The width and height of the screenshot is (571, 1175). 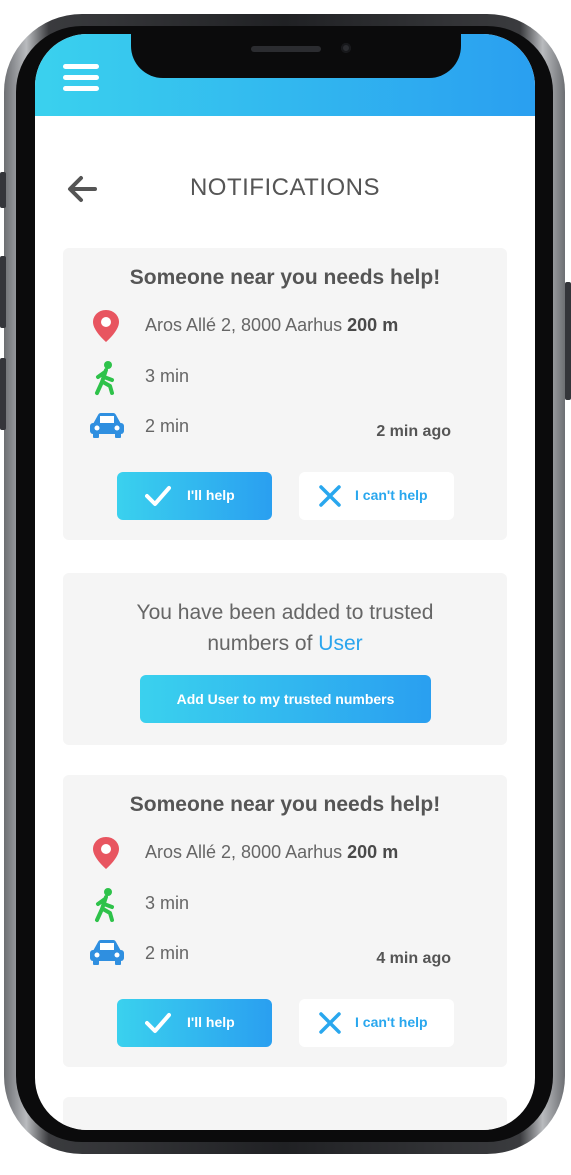 I want to click on add-trusted-button: Add User to my trusted numbers, so click(x=285, y=699).